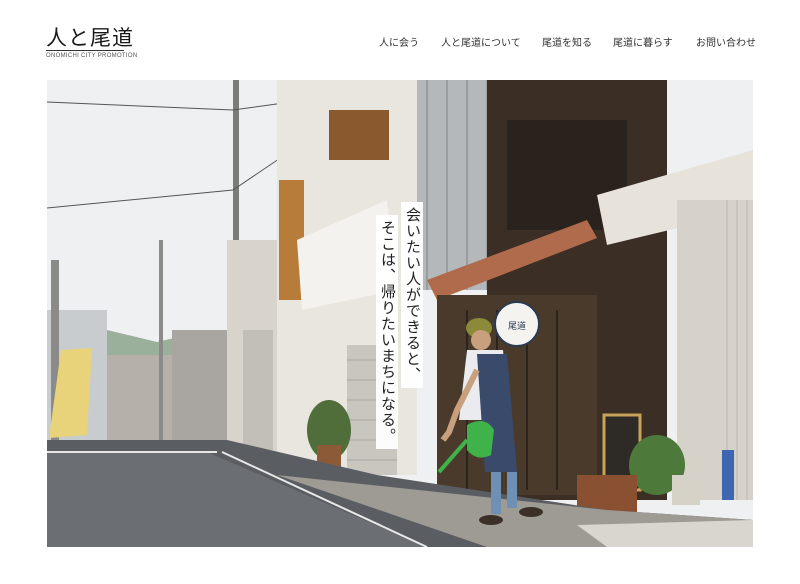 The height and width of the screenshot is (584, 800). I want to click on hero-copy-line1: 会いたい人ができると、, so click(412, 295).